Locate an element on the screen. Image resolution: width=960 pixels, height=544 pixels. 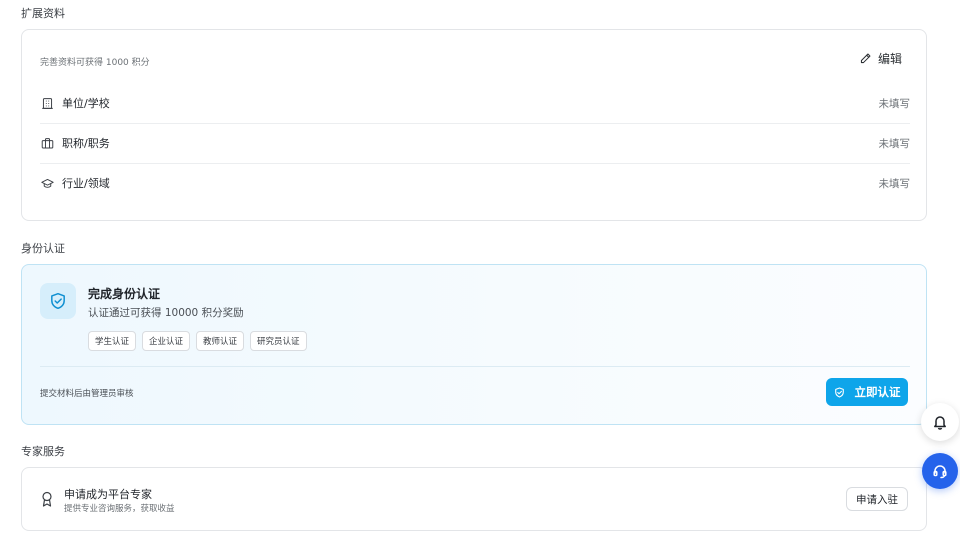
tag-teacher: 教师认证 is located at coordinates (220, 341).